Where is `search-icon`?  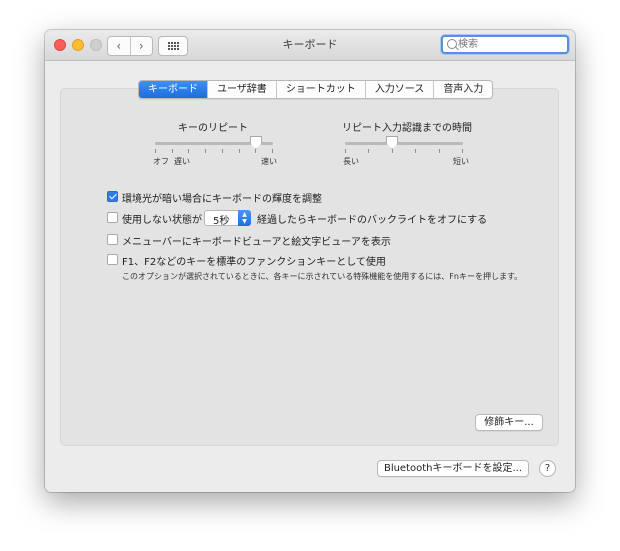 search-icon is located at coordinates (452, 44).